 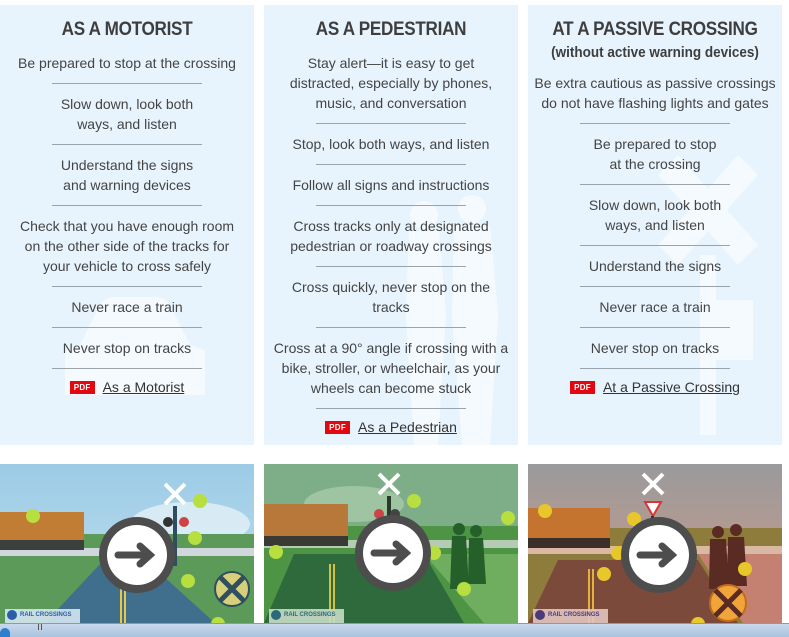 I want to click on tip-item: Stop, look both ways, and listen, so click(x=391, y=144).